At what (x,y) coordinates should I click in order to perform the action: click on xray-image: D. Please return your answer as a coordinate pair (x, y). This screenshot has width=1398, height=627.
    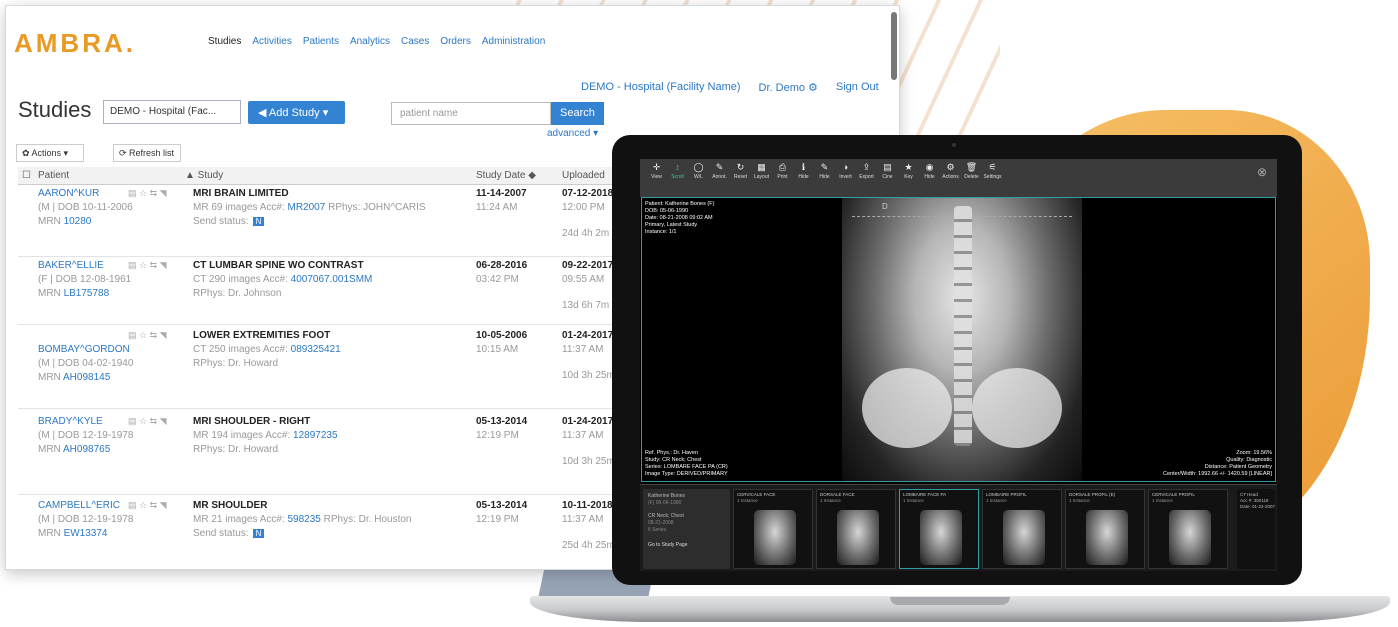
    Looking at the image, I should click on (962, 339).